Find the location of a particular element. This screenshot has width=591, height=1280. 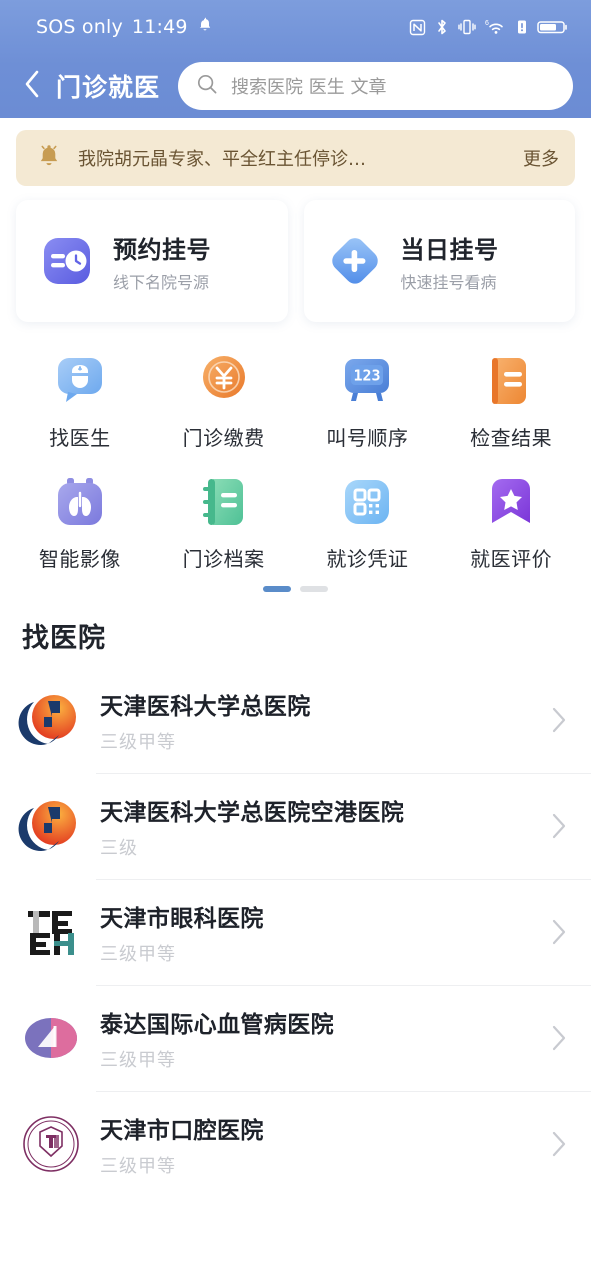

status-bar: SOS only 11:49 6 is located at coordinates (295, 27).